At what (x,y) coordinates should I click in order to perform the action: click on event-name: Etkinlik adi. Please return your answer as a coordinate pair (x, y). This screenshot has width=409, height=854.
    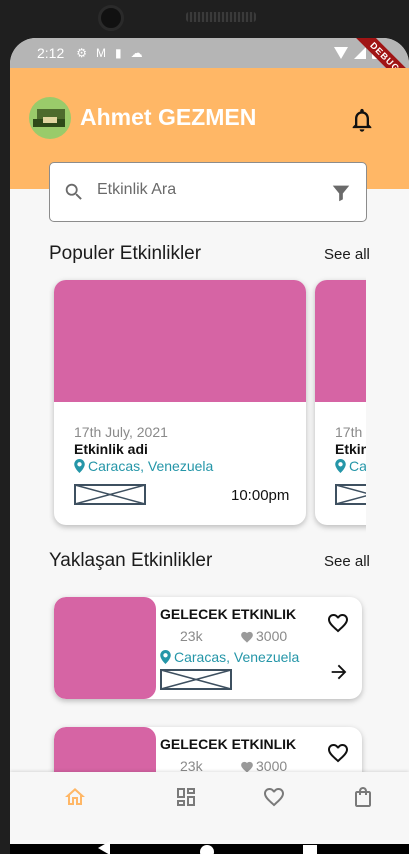
    Looking at the image, I should click on (111, 449).